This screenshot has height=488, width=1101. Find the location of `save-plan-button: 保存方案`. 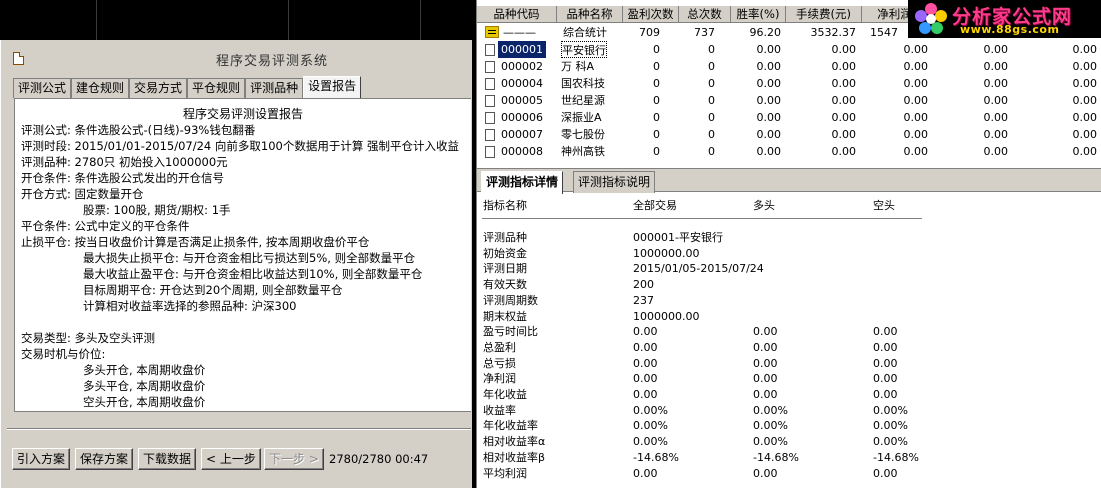

save-plan-button: 保存方案 is located at coordinates (104, 459).